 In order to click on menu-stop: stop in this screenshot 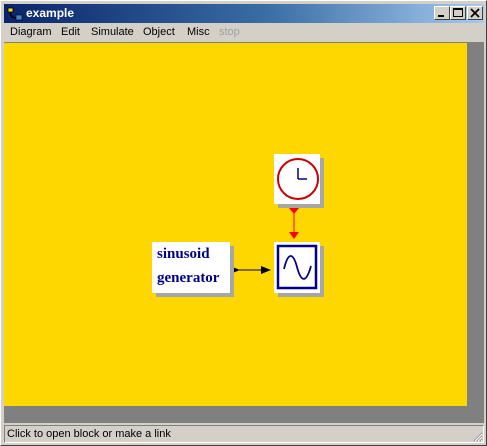, I will do `click(229, 32)`.